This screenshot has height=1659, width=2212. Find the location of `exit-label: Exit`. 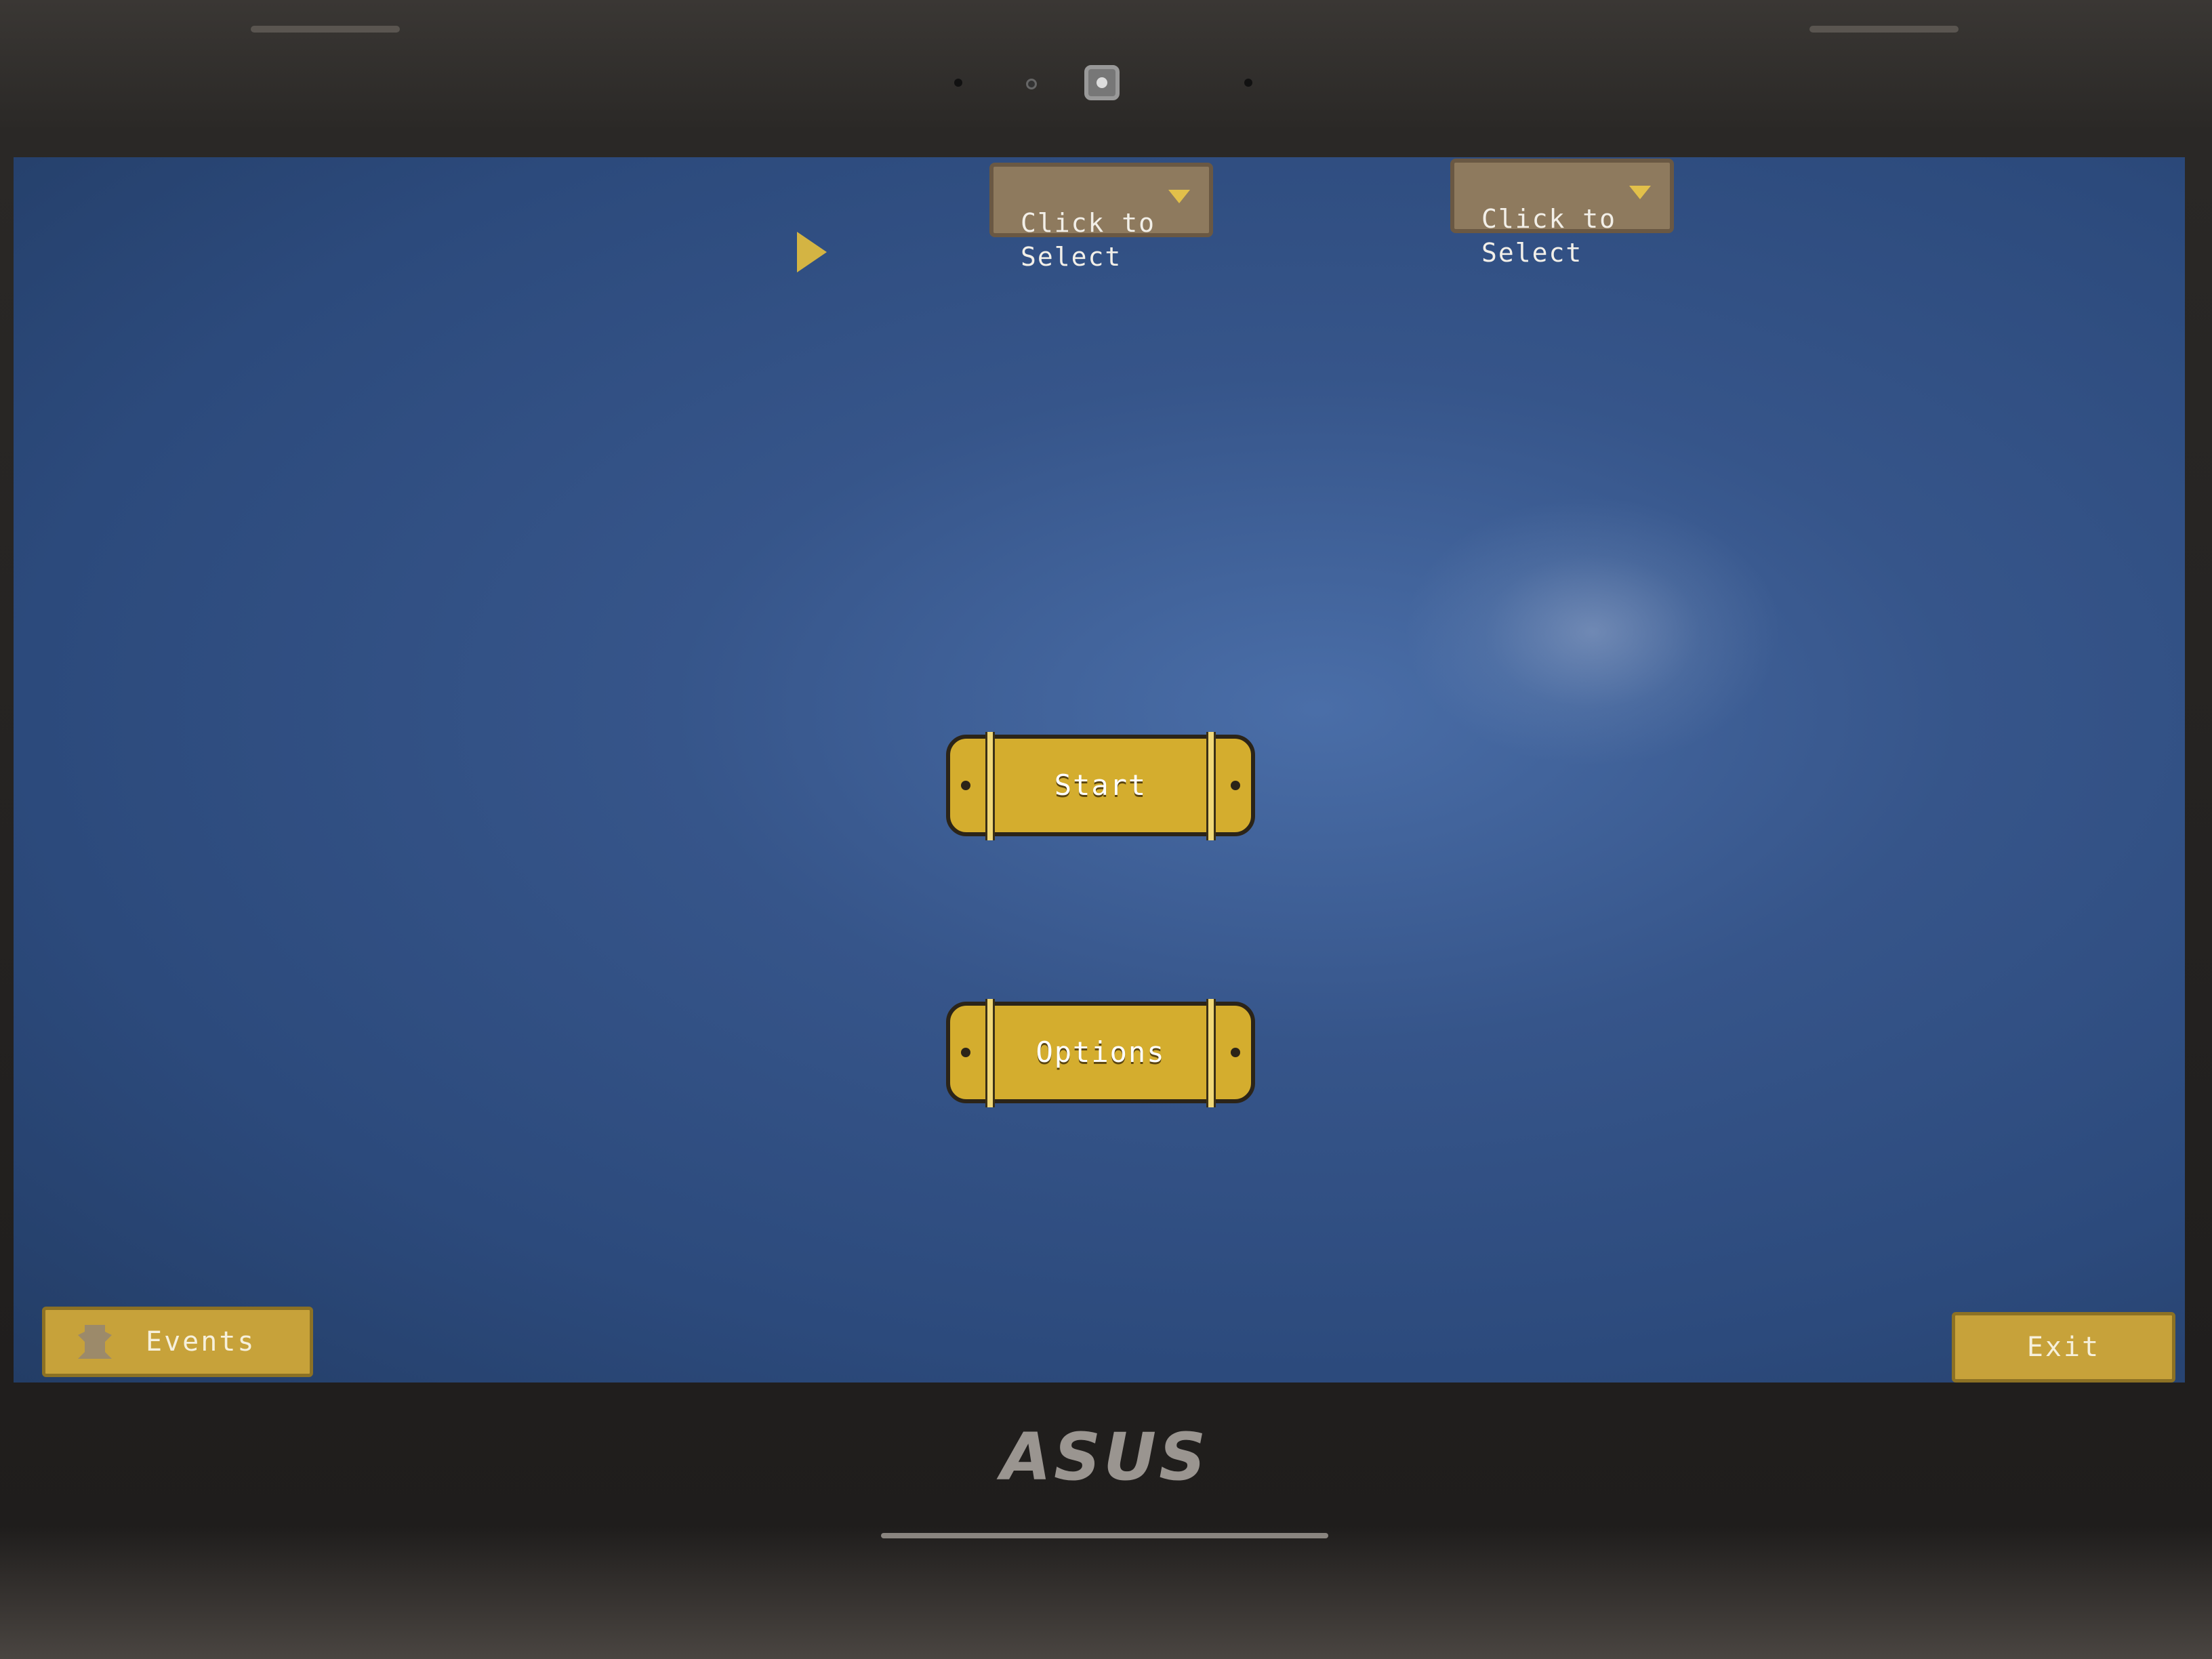

exit-label: Exit is located at coordinates (2063, 1347).